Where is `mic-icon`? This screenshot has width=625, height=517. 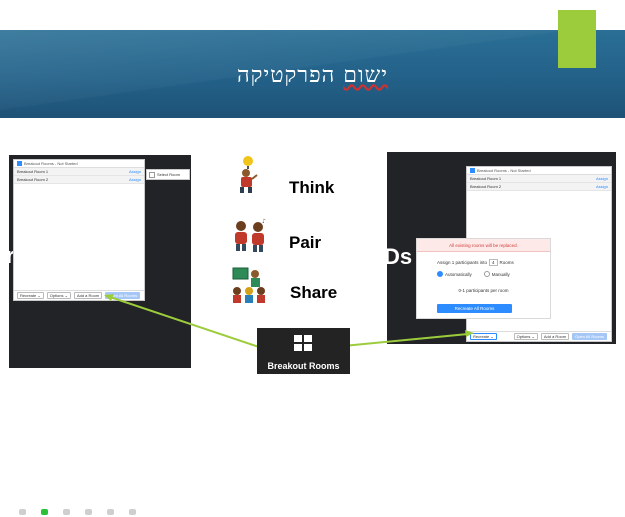
mic-icon is located at coordinates (22, 512).